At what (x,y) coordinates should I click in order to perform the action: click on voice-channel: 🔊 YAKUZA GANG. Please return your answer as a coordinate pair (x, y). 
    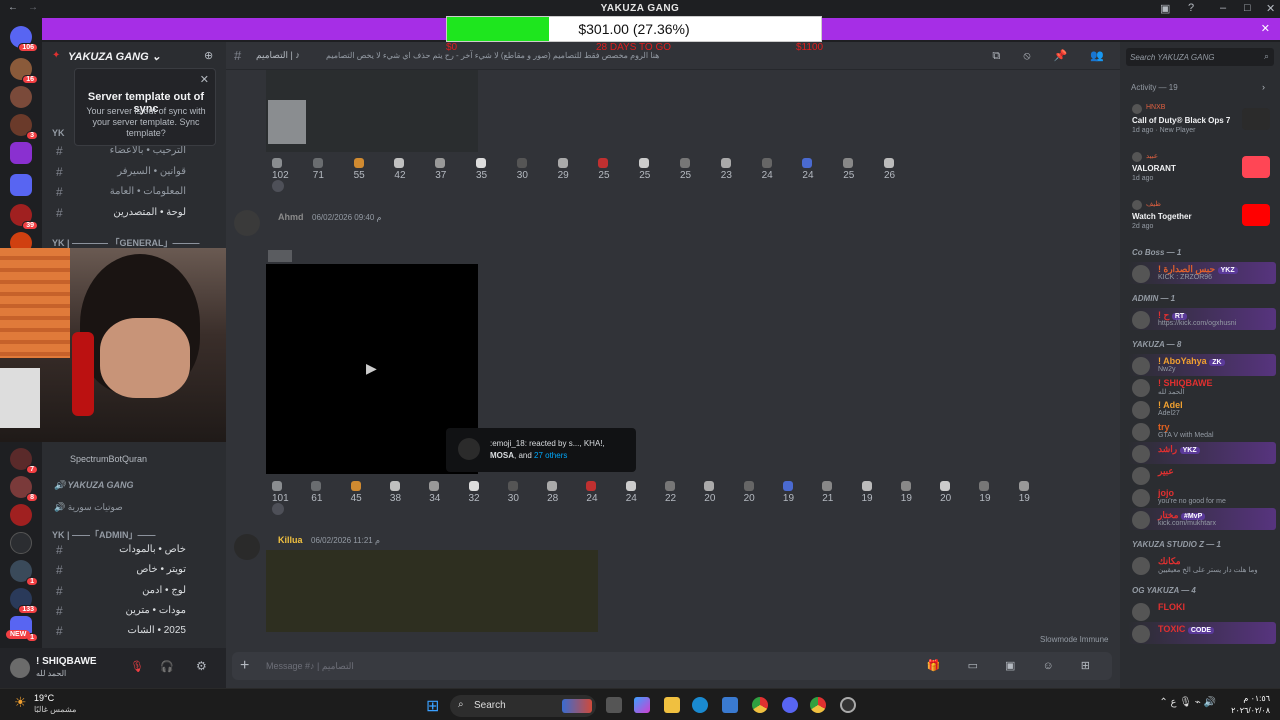
    Looking at the image, I should click on (94, 485).